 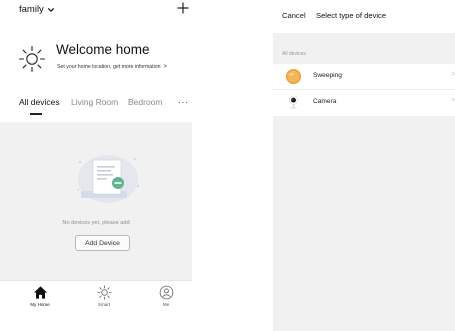 I want to click on welcome-title: Welcome home, so click(x=103, y=49).